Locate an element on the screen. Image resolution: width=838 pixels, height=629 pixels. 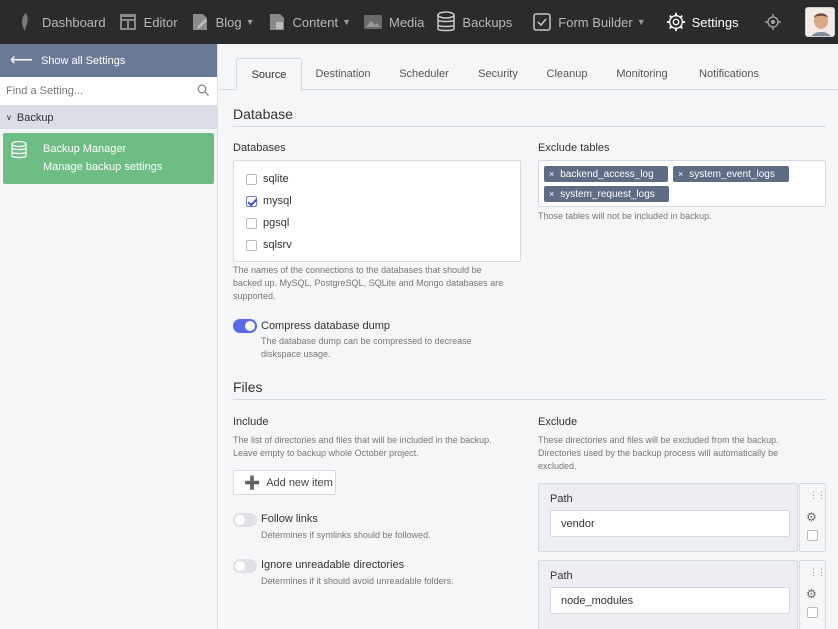
checkbox-label: pgsql is located at coordinates (276, 223).